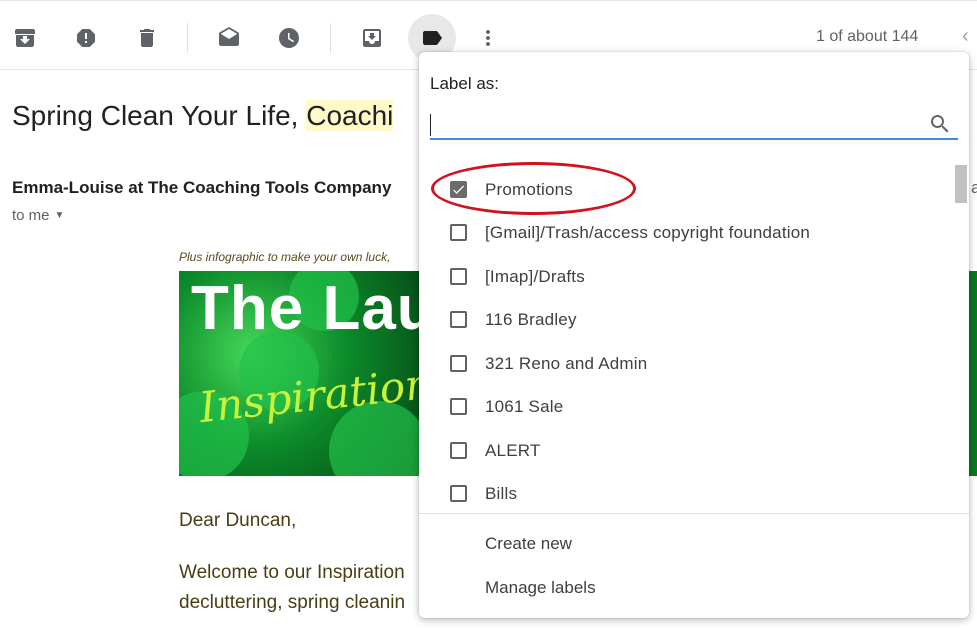 Image resolution: width=977 pixels, height=630 pixels. Describe the element at coordinates (687, 191) in the screenshot. I see `label-option-promotions: Promotions` at that location.